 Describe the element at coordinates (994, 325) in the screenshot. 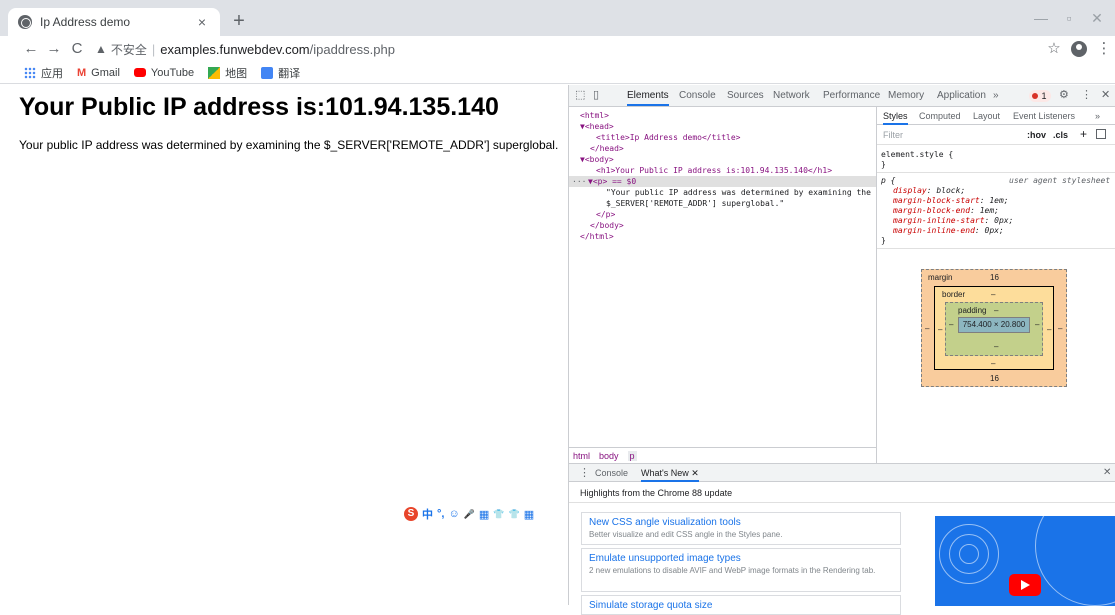

I see `box-model-content: 754.400 × 20.800` at that location.